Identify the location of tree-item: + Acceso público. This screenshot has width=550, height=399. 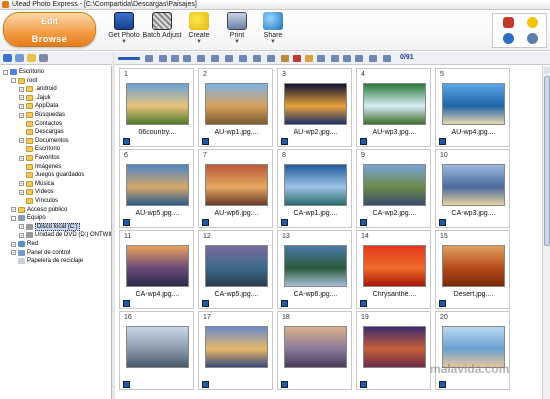
(39, 210).